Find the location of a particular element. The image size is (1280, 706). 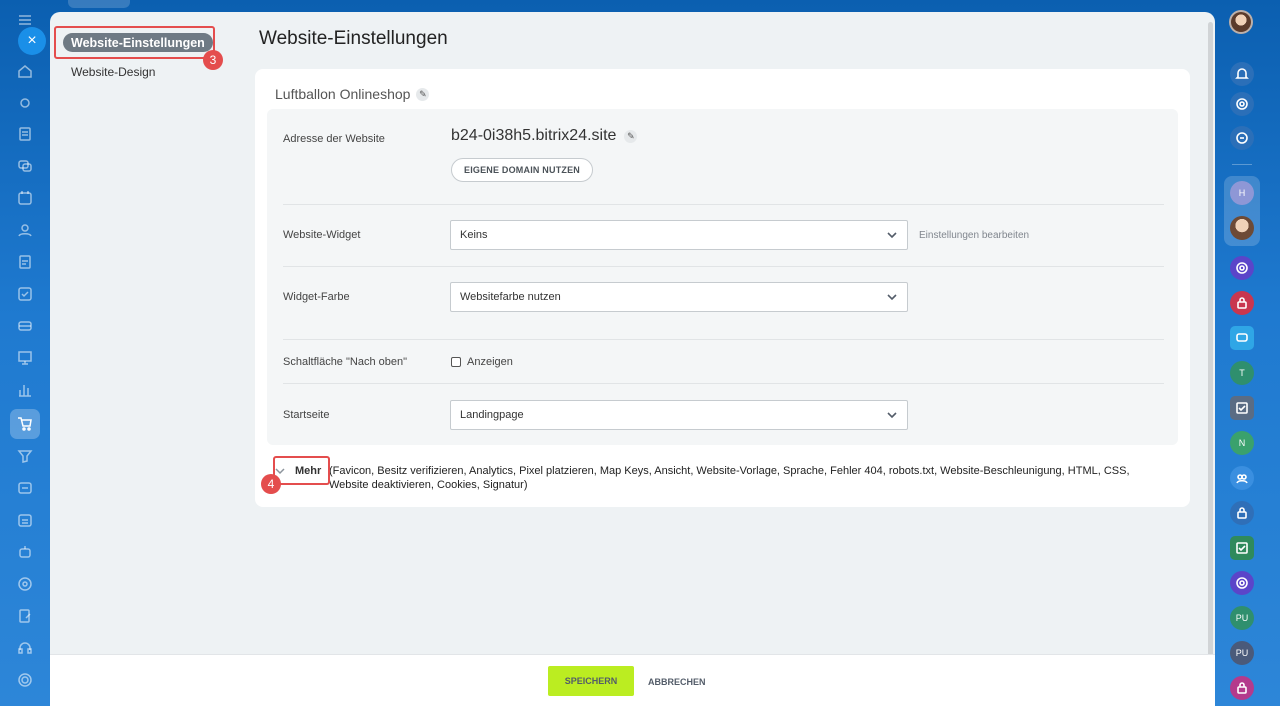

chat-avatar-pu-2: PU is located at coordinates (1242, 653).